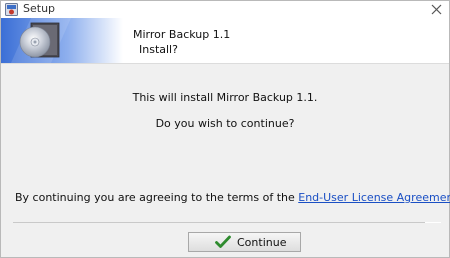 The image size is (450, 258). Describe the element at coordinates (225, 97) in the screenshot. I see `install-message: This will install Mirror Backup 1.1.` at that location.